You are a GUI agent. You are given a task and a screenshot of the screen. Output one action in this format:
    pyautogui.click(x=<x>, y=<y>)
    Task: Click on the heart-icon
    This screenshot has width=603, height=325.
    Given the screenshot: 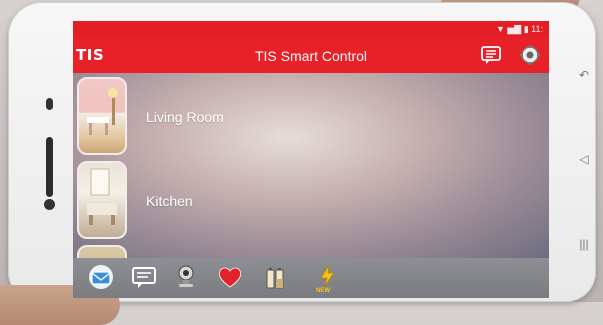 What is the action you would take?
    pyautogui.click(x=230, y=277)
    